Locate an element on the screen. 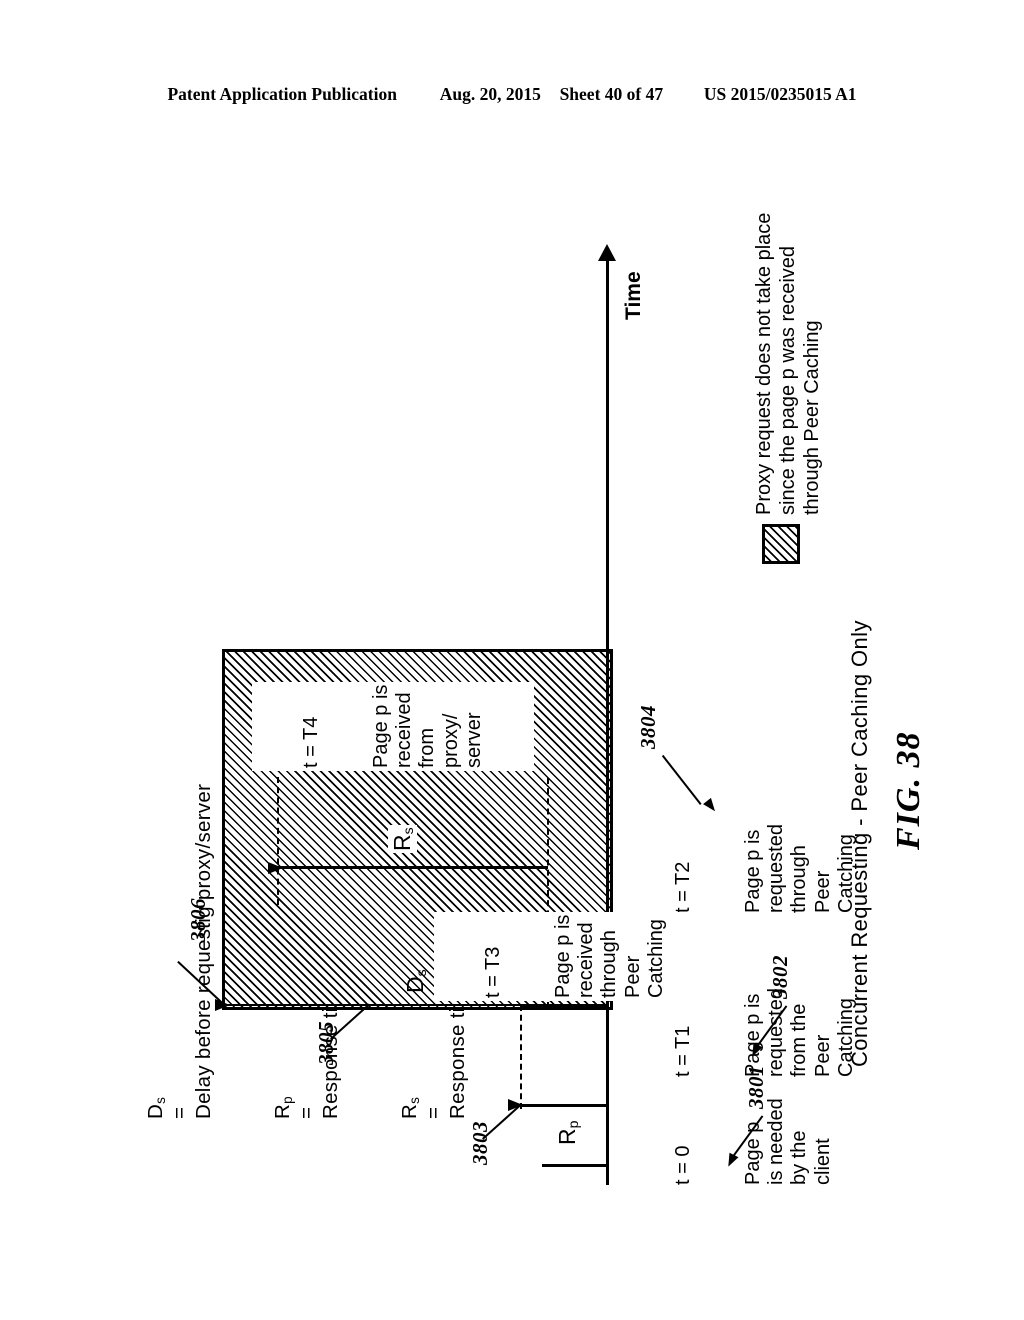  definition-ds-equals: = is located at coordinates (179, 1113).